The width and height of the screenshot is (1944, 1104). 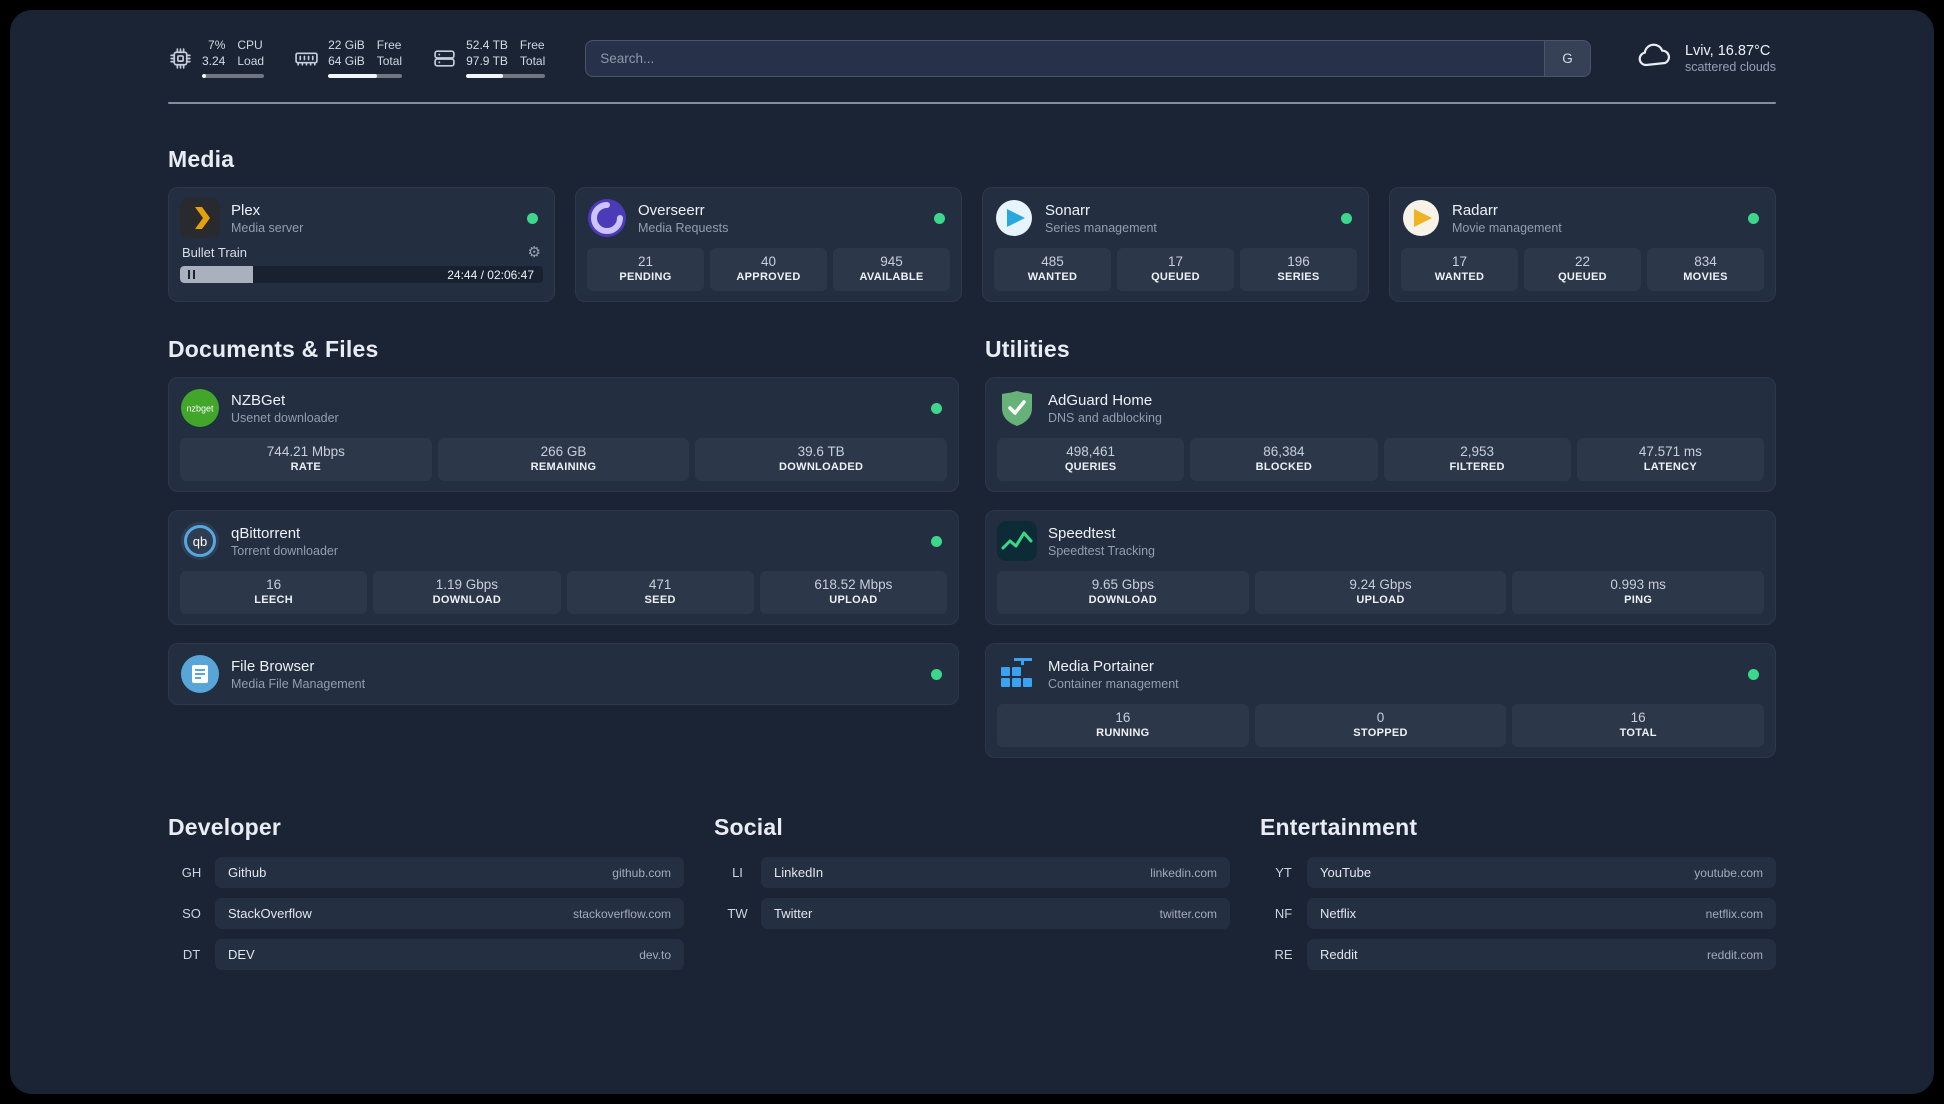 I want to click on service-header: Overseerr Media Requests, so click(x=768, y=218).